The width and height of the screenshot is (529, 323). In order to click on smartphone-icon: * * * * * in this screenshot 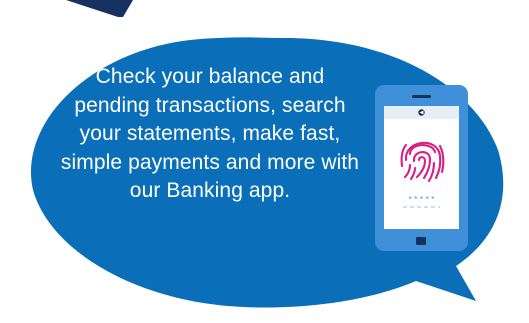, I will do `click(421, 168)`.